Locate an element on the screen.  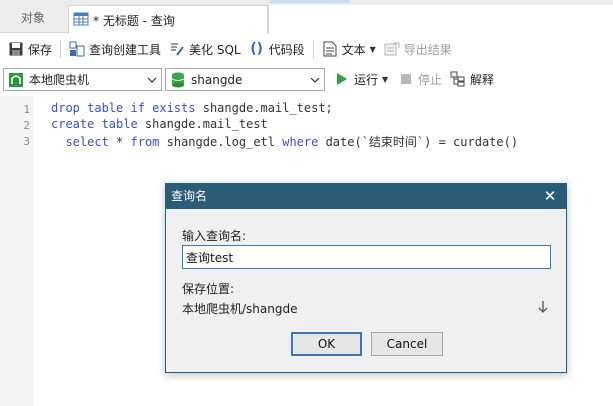
stop-button: 停止 is located at coordinates (420, 79).